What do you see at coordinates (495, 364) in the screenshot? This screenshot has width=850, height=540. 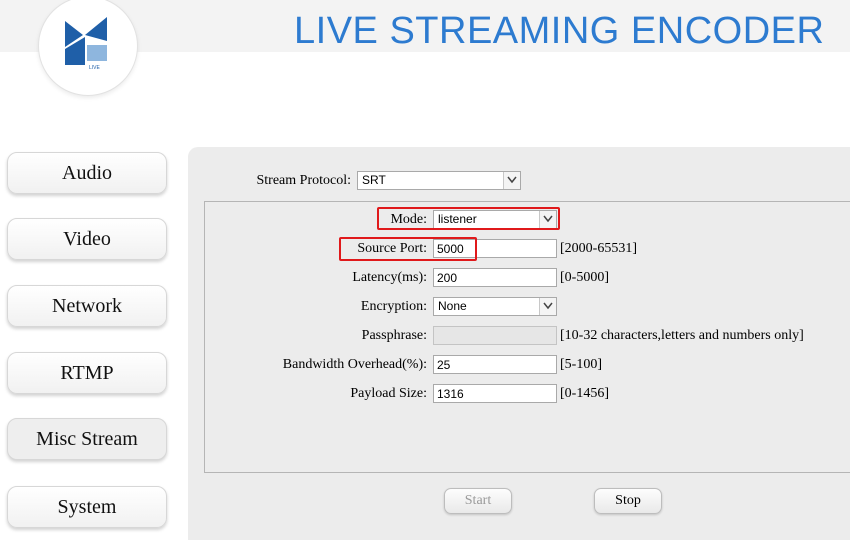 I see `bandwidth-input: 25` at bounding box center [495, 364].